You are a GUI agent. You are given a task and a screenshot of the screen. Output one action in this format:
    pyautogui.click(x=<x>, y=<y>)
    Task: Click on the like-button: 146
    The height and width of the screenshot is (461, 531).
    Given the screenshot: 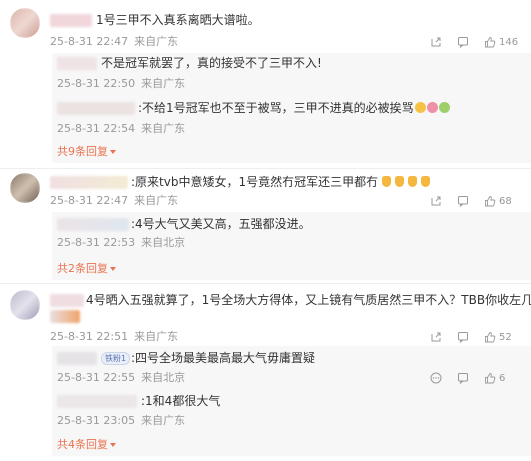 What is the action you would take?
    pyautogui.click(x=501, y=42)
    